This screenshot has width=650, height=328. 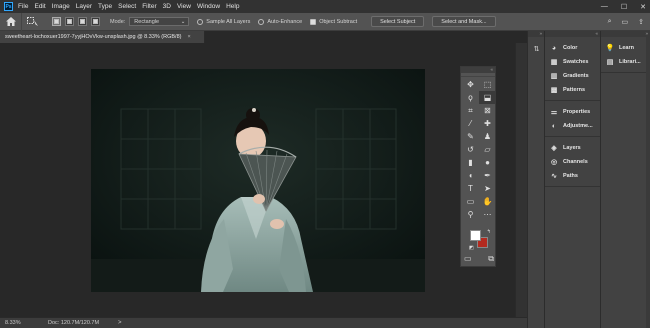 I want to click on screen-mode-icon: ⧉, so click(x=491, y=259).